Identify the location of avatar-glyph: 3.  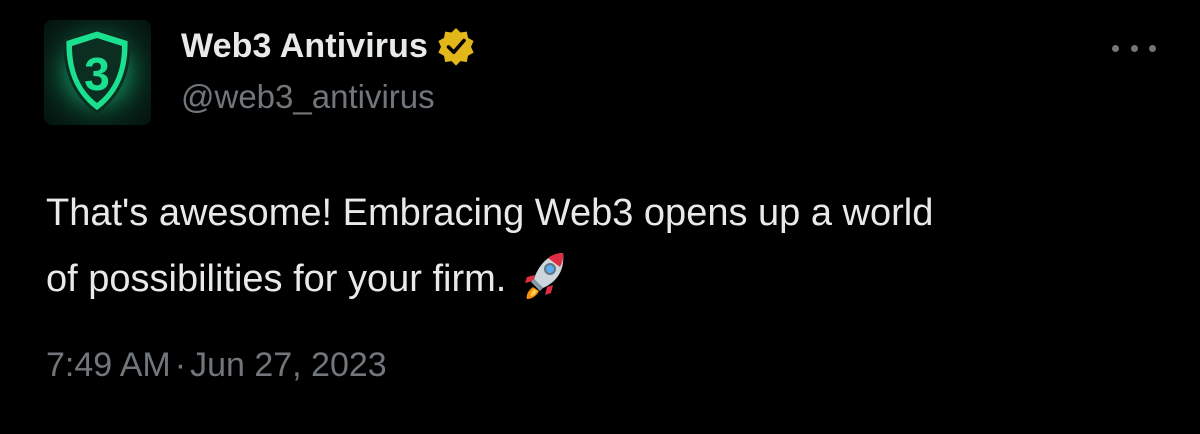
(97, 74).